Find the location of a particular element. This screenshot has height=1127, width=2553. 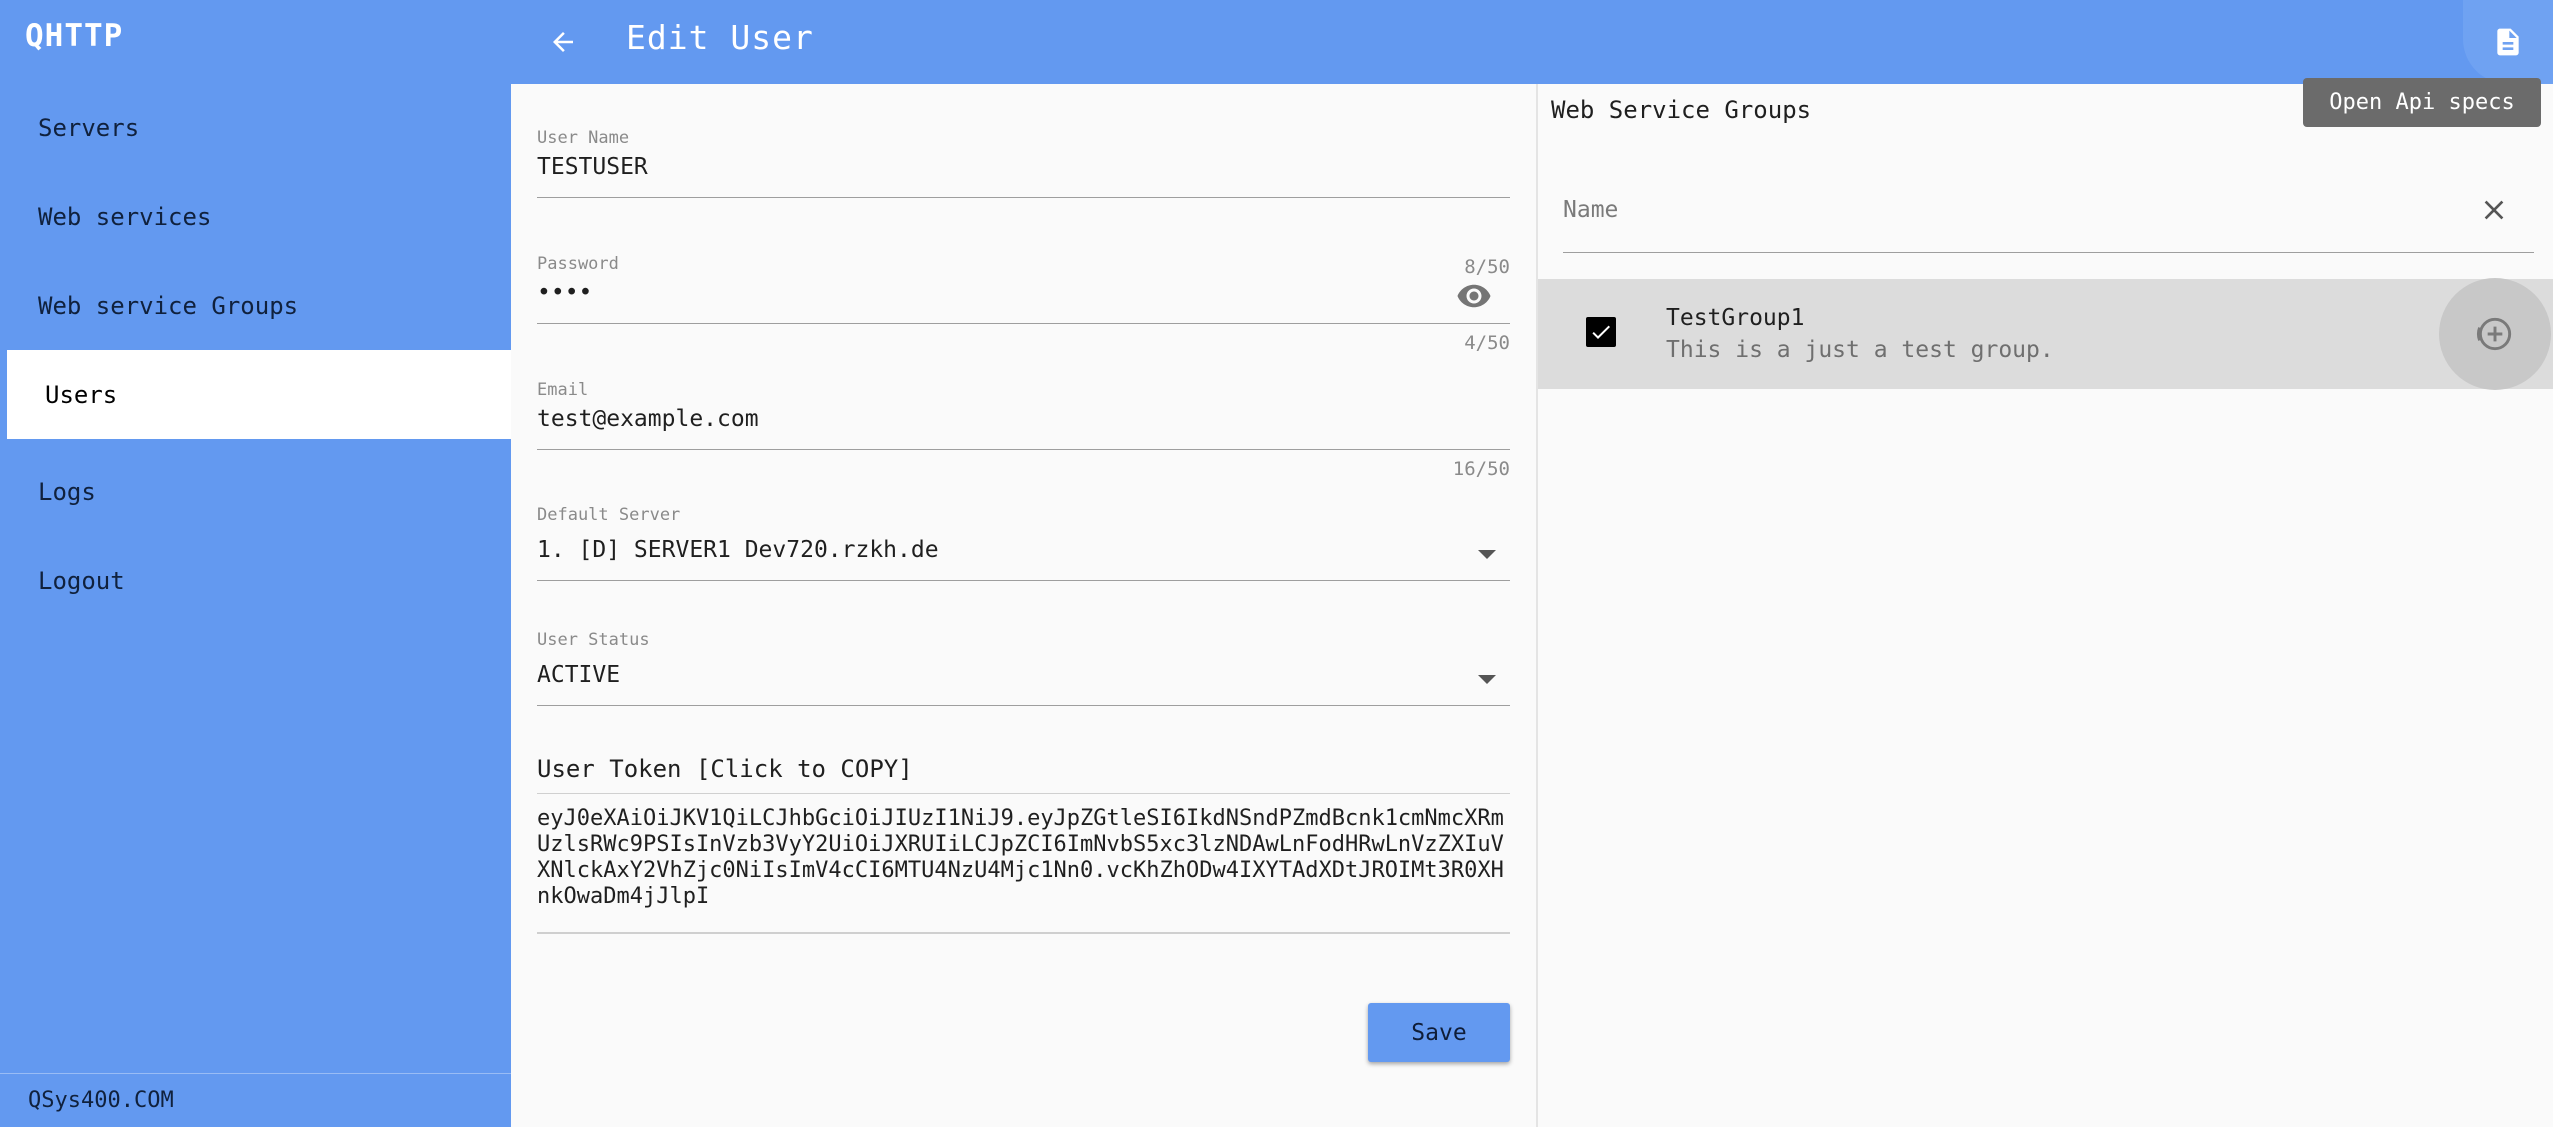

sidebar-item-servers: Servers is located at coordinates (255, 127).